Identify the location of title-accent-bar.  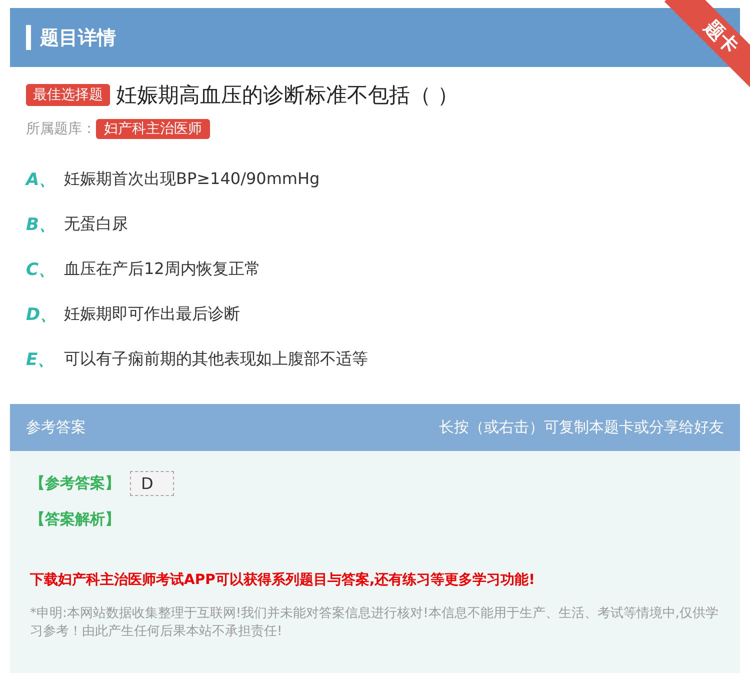
(28, 37).